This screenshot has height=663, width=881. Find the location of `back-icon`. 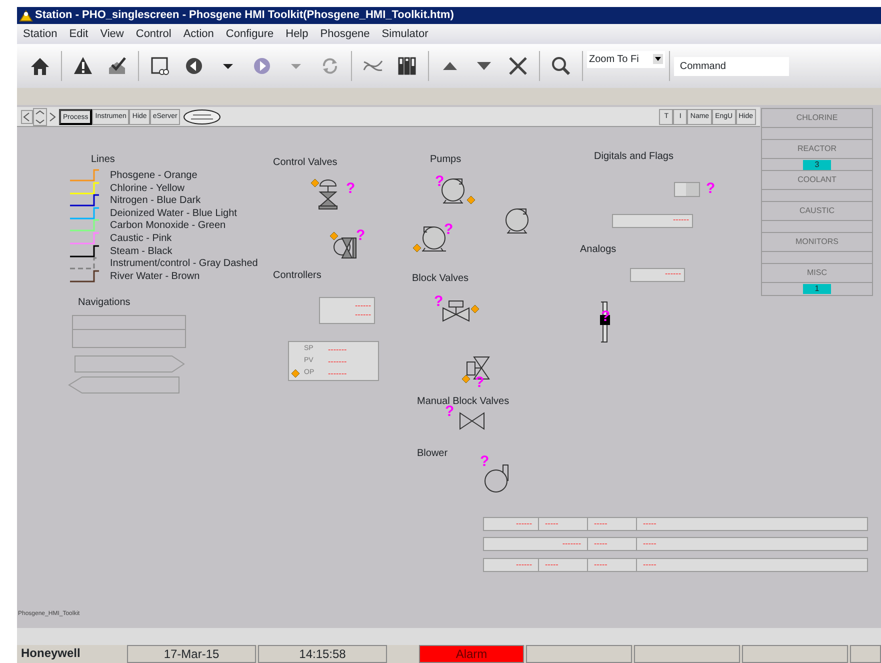

back-icon is located at coordinates (194, 66).